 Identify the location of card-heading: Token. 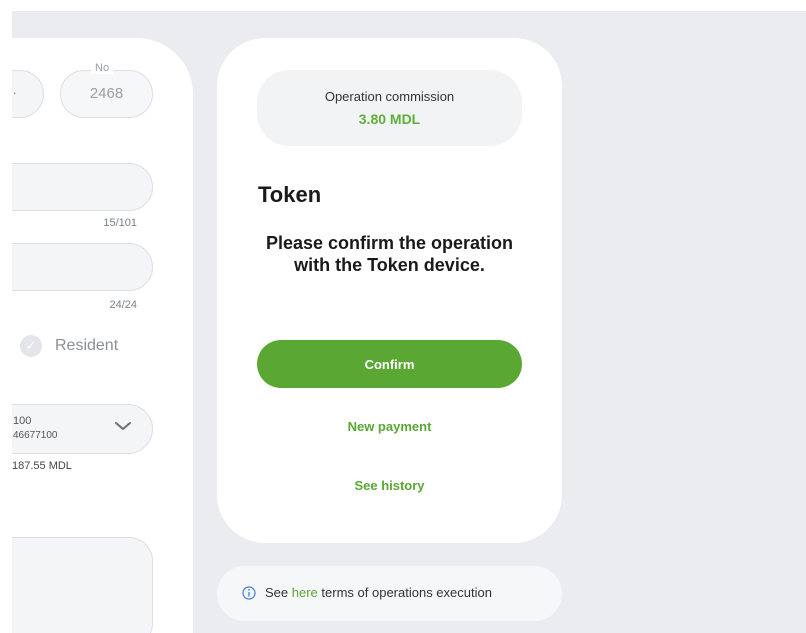
(290, 194).